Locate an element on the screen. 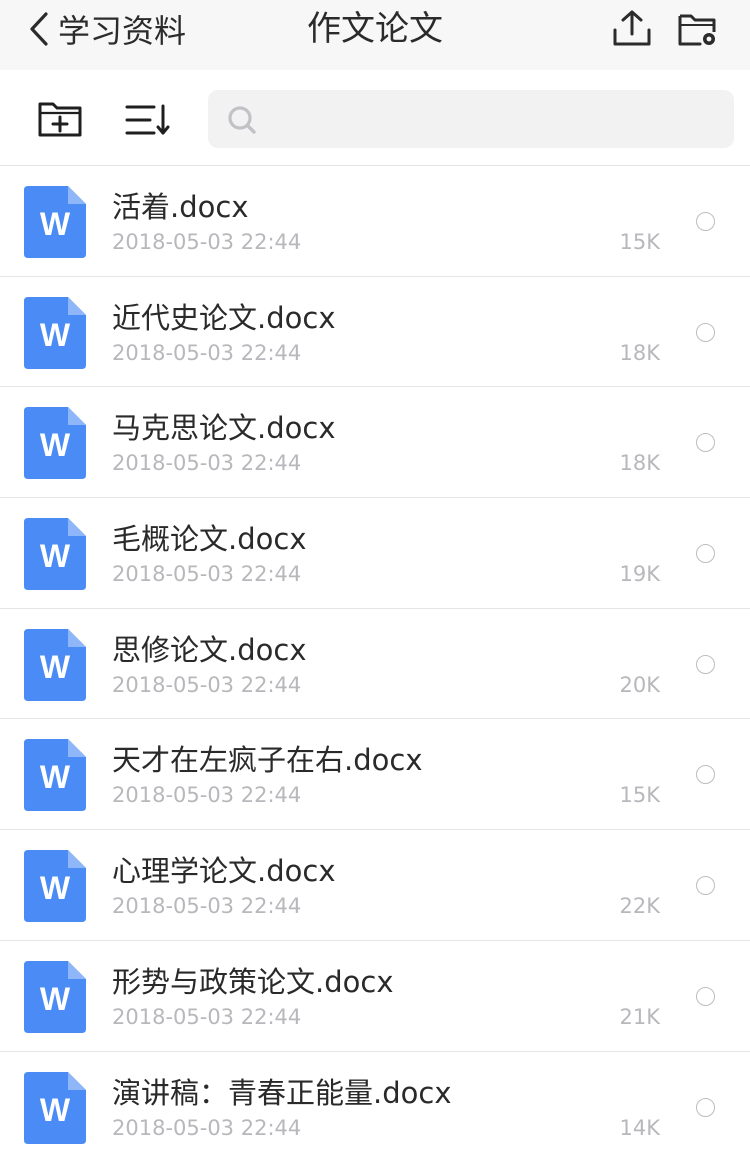  file-row: W 演讲稿：青春正能量.docx 2018-05-03 22:44 14K is located at coordinates (375, 1104).